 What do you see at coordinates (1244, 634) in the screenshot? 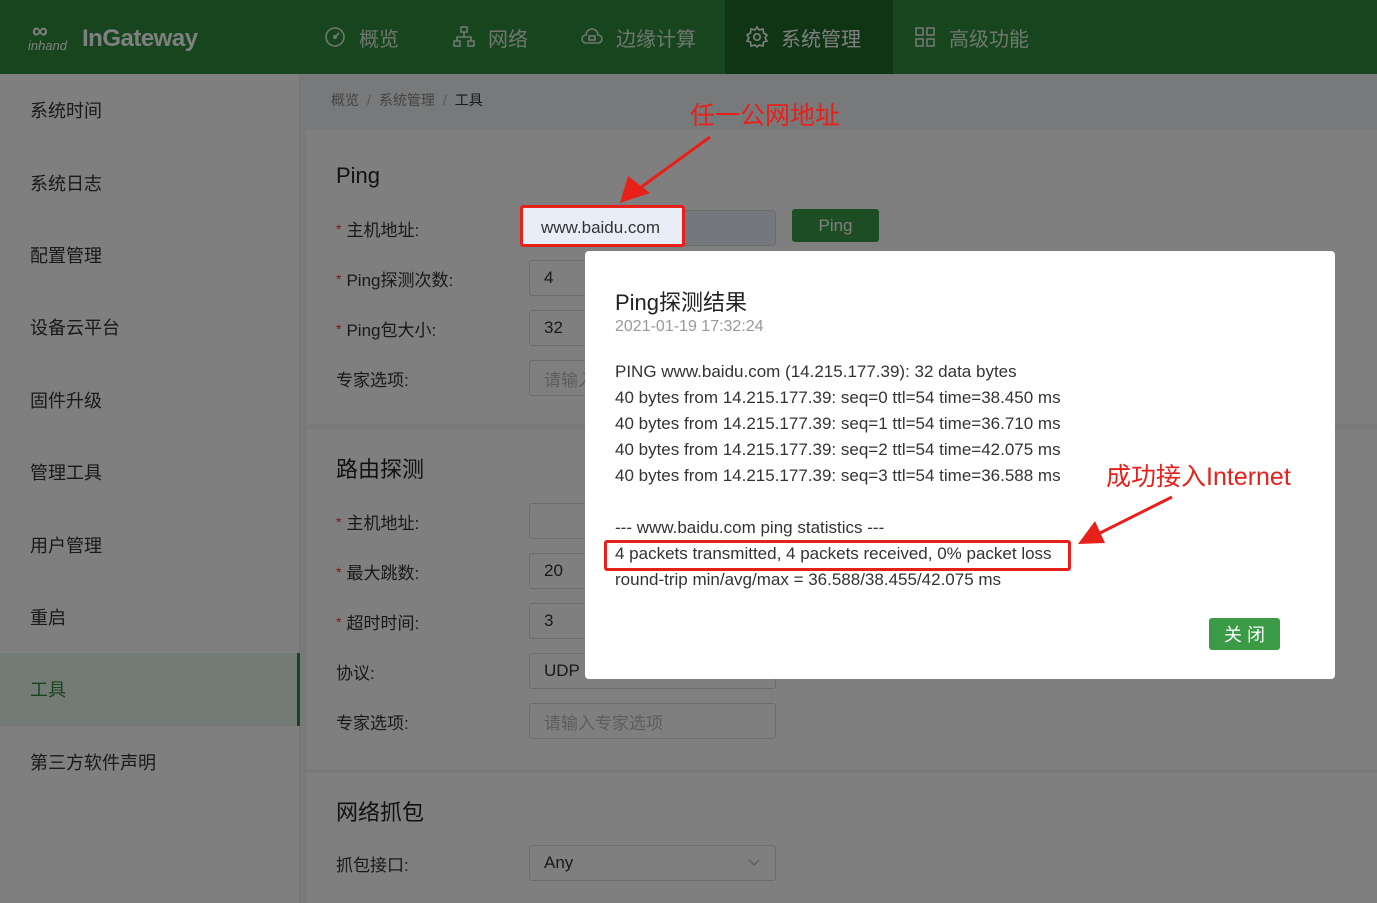
I see `close-button: 关 闭` at bounding box center [1244, 634].